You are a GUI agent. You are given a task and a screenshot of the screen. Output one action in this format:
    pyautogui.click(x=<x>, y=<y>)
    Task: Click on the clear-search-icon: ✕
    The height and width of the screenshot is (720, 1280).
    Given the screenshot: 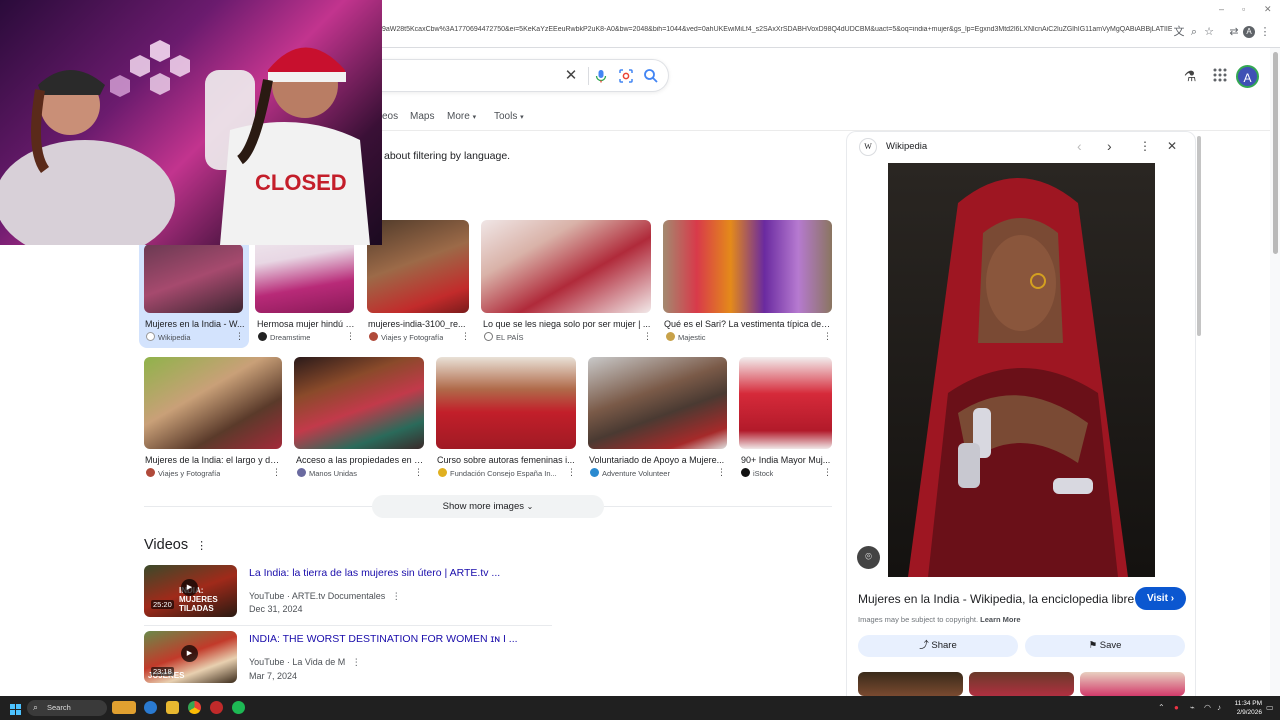 What is the action you would take?
    pyautogui.click(x=571, y=76)
    